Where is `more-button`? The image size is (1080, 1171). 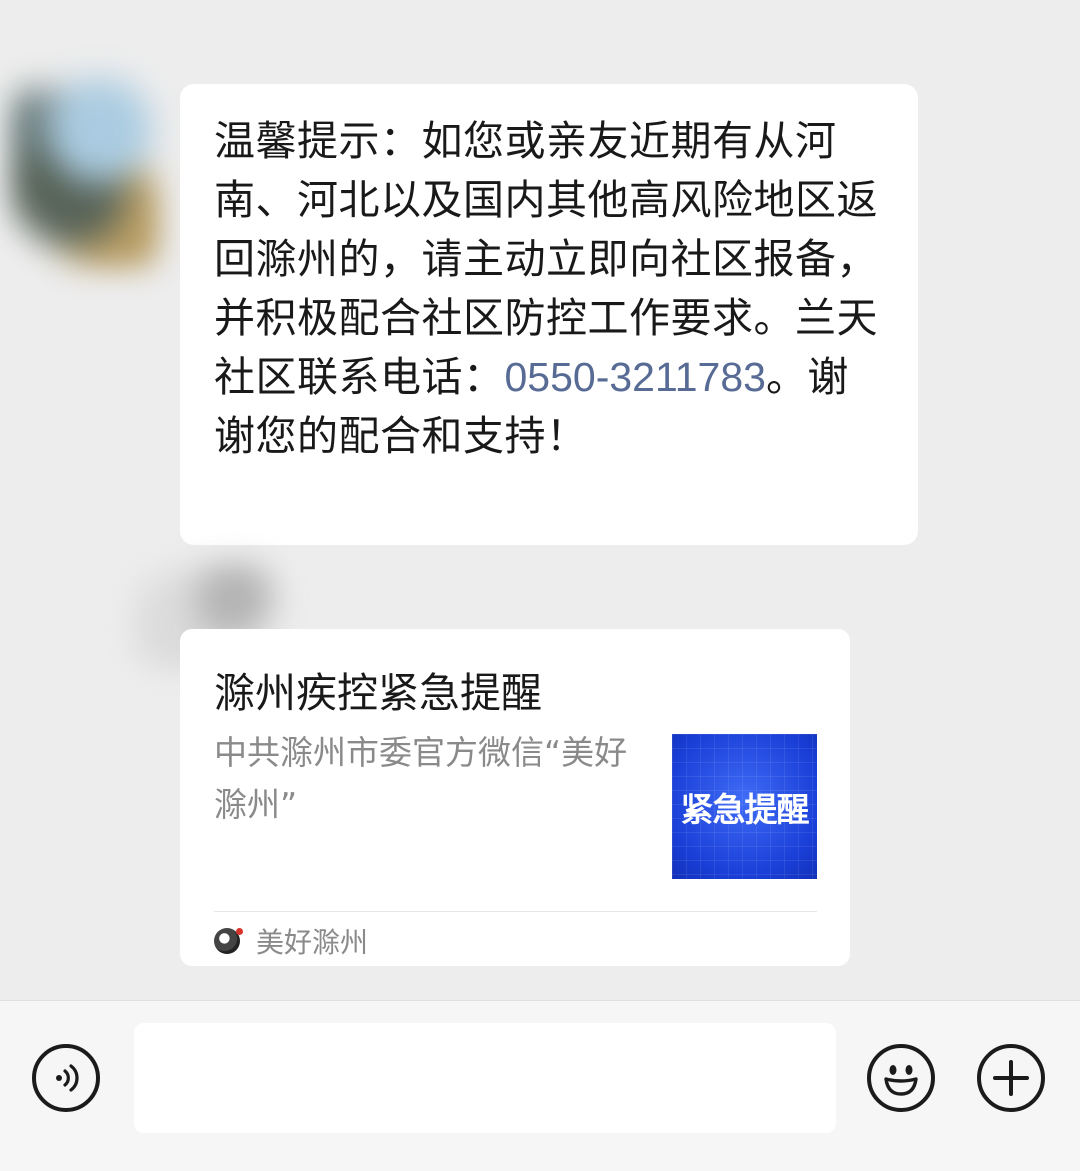 more-button is located at coordinates (1011, 1078).